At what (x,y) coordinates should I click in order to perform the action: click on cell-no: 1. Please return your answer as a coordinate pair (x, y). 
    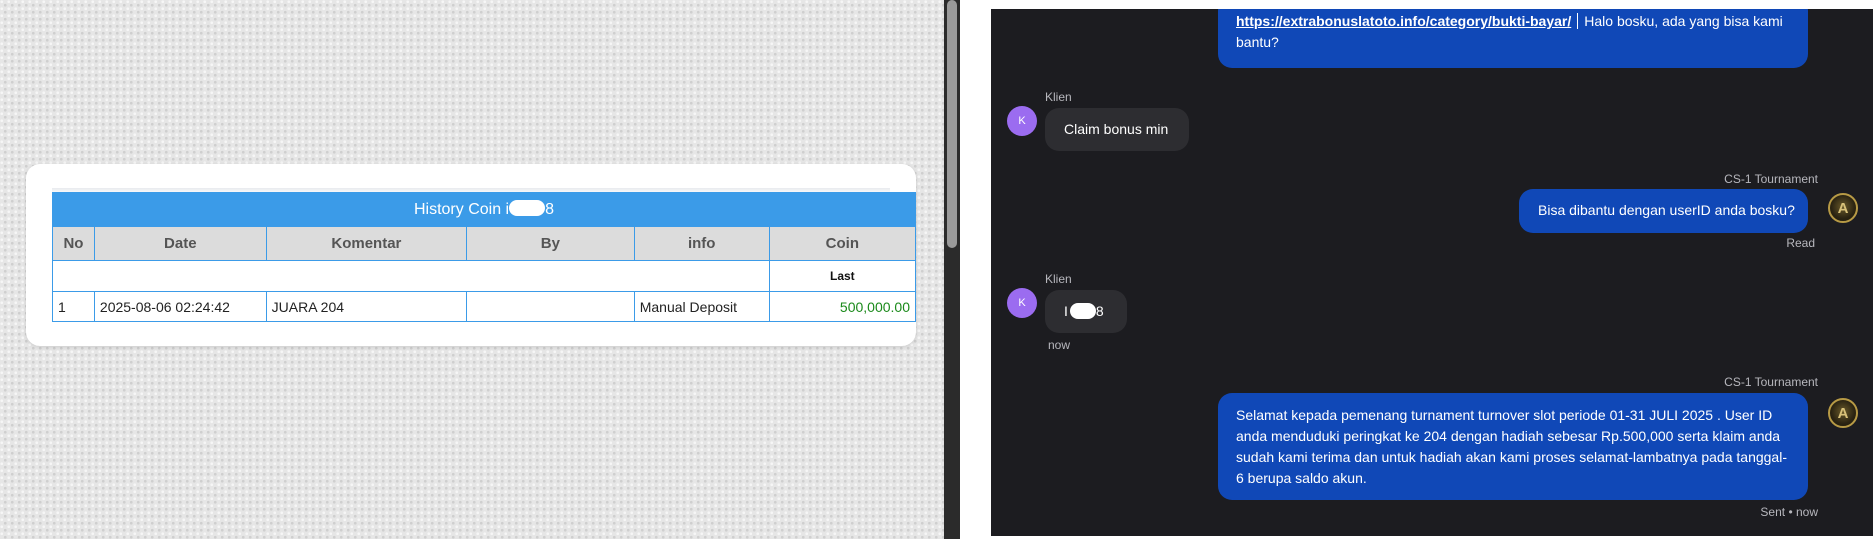
    Looking at the image, I should click on (73, 306).